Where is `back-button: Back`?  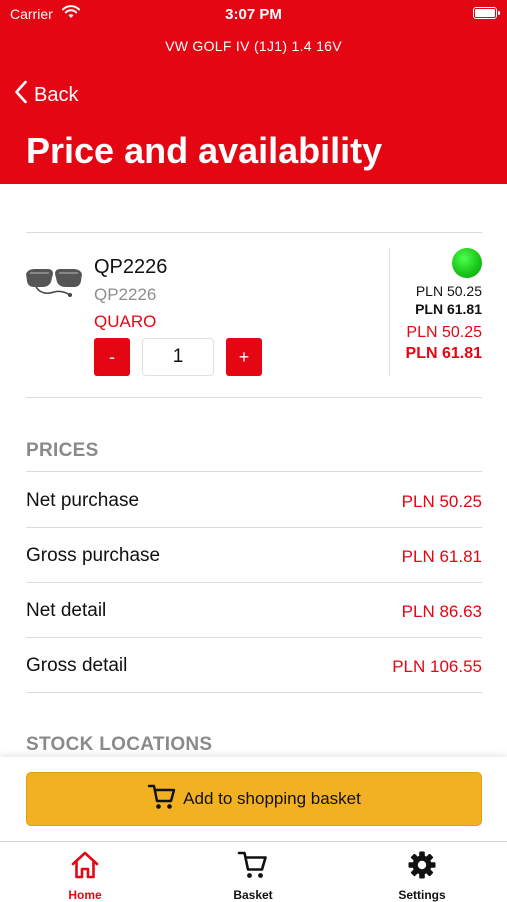
back-button: Back is located at coordinates (46, 95).